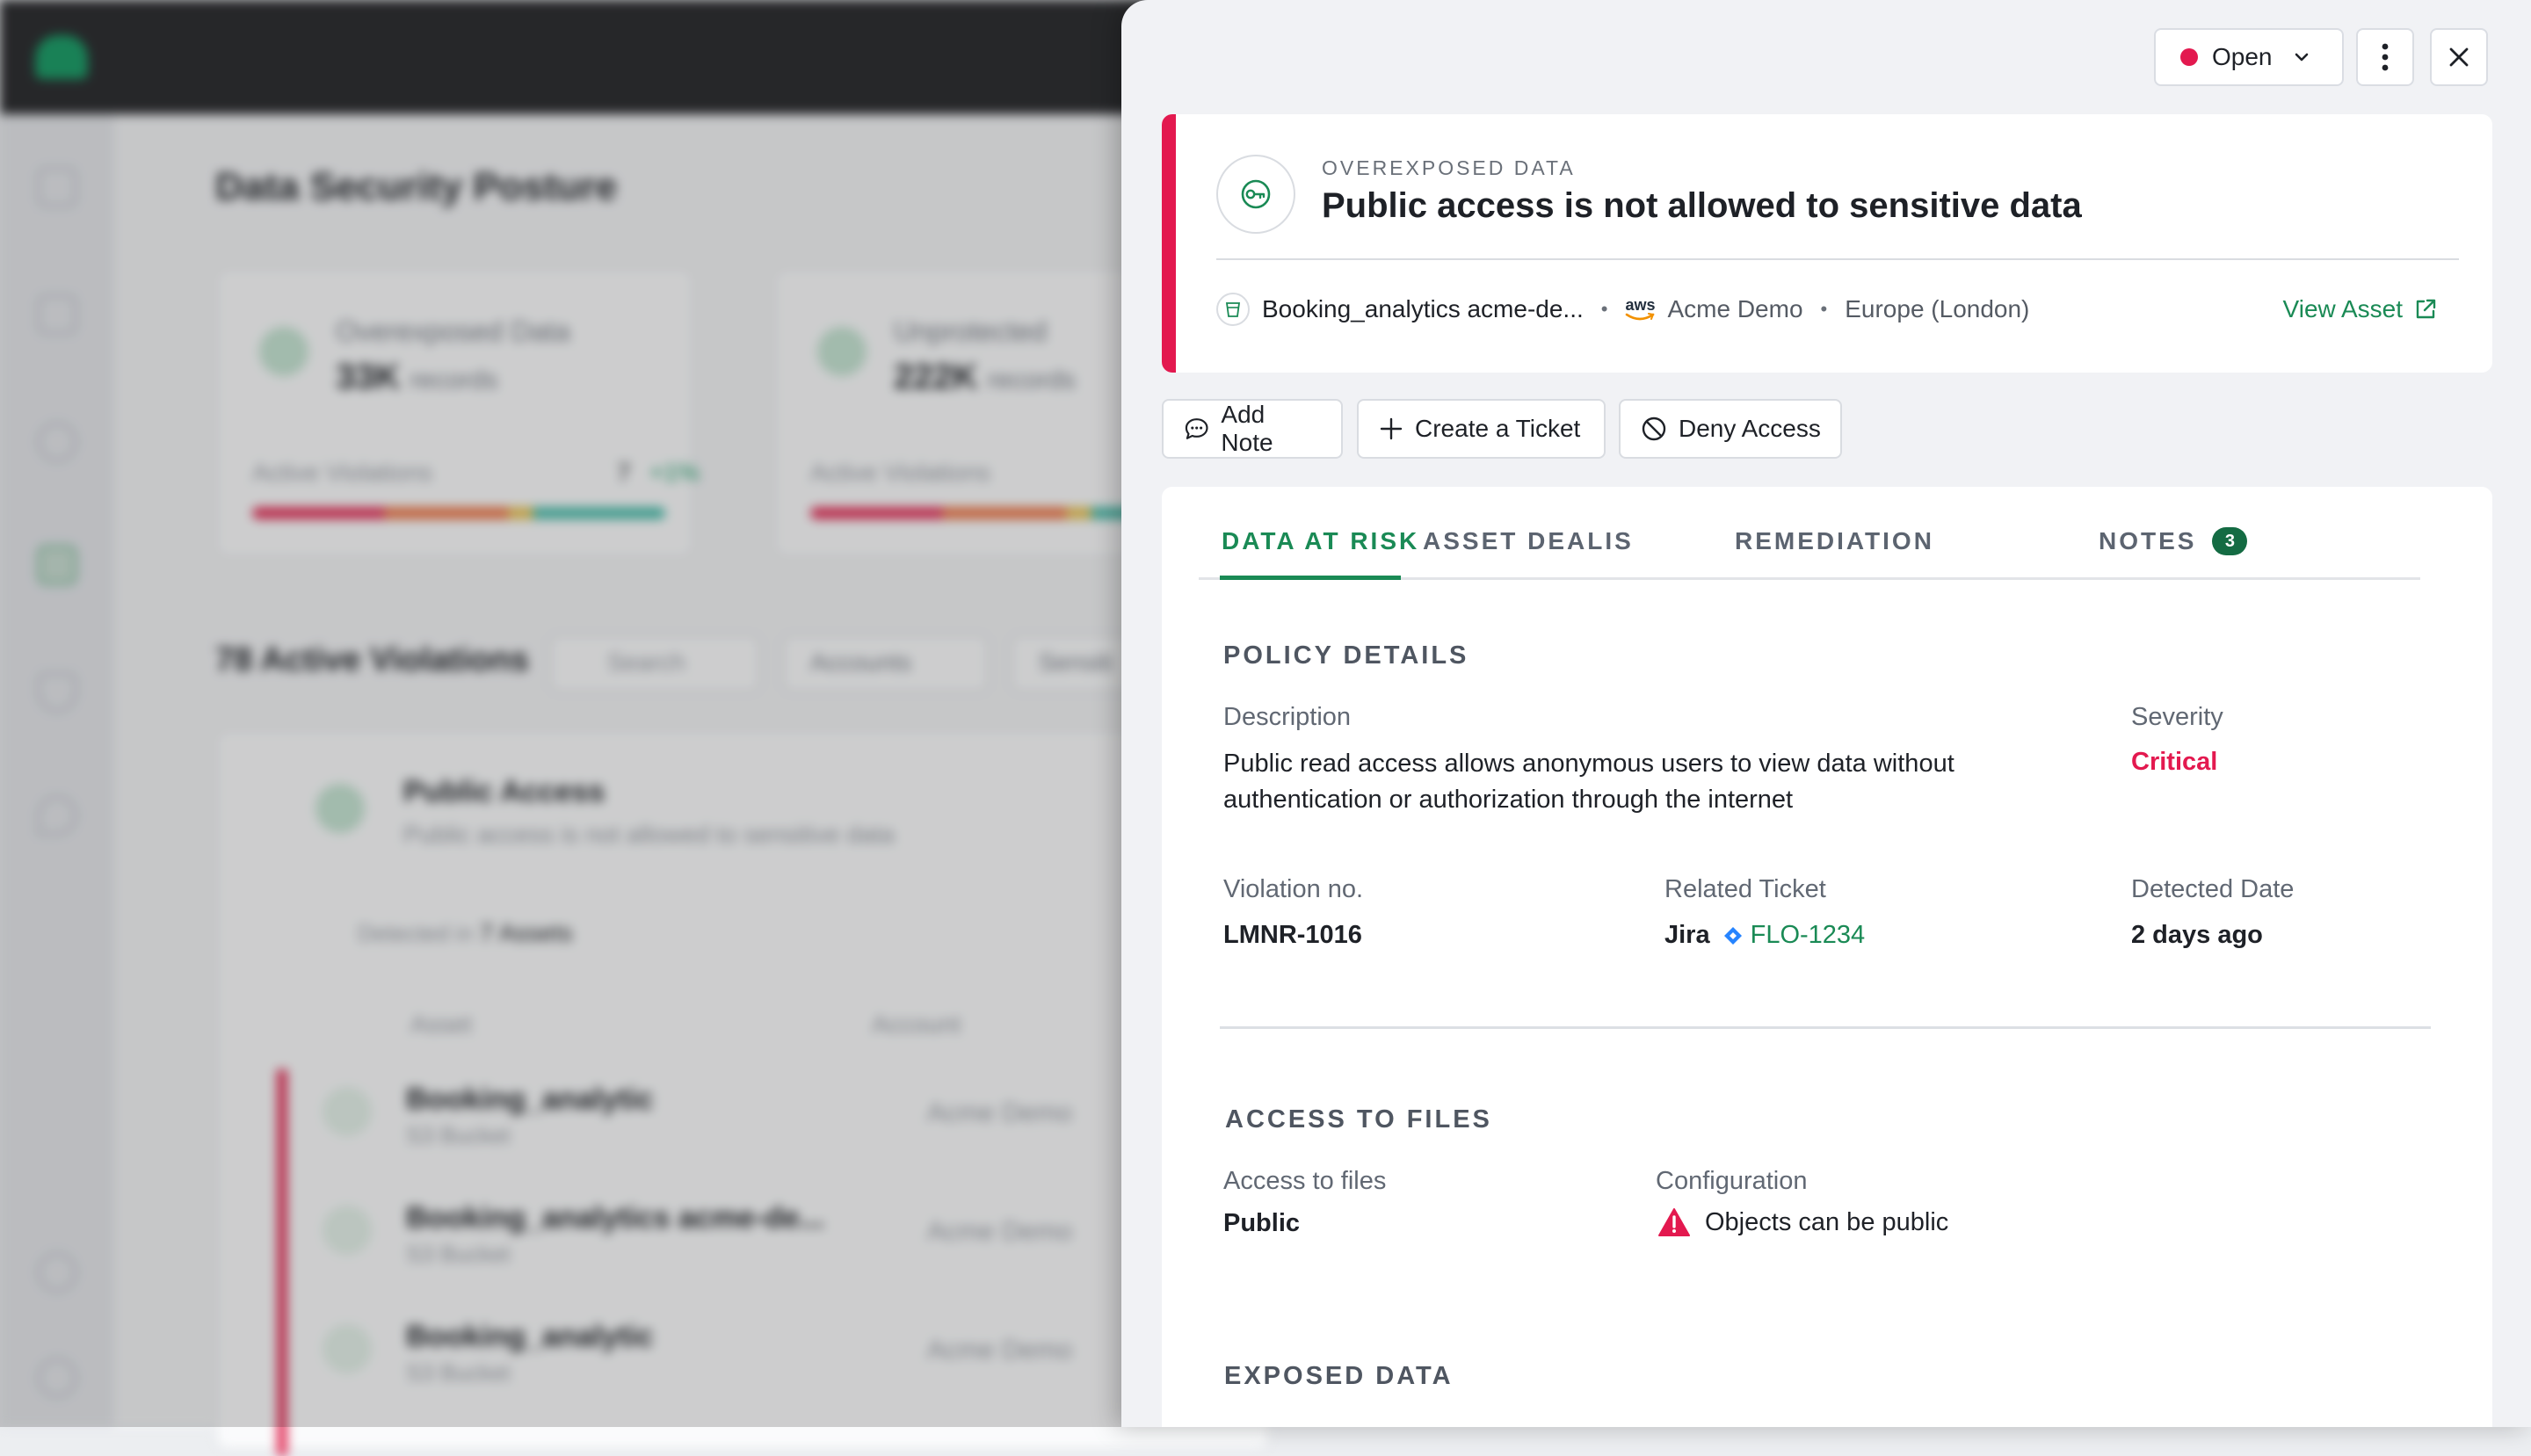 This screenshot has width=2531, height=1456. Describe the element at coordinates (1838, 259) in the screenshot. I see `header-divider` at that location.